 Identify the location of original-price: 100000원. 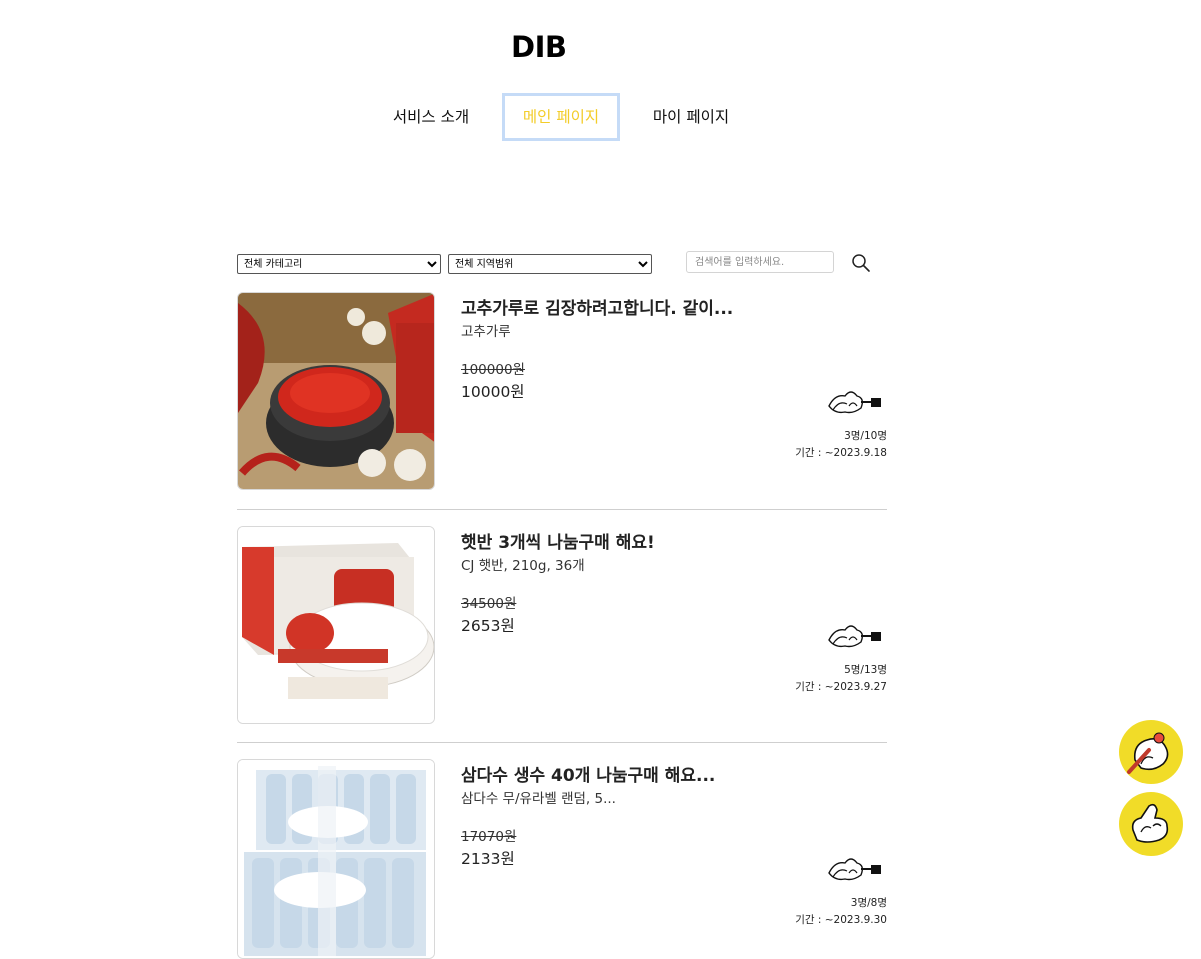
(493, 370).